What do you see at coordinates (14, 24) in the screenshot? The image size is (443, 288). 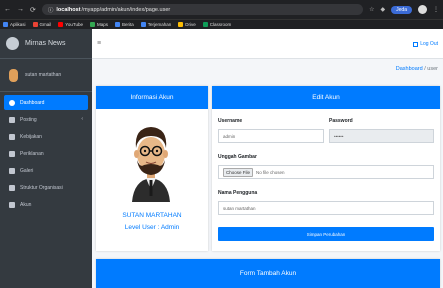 I see `bookmark-item: Aplikasi` at bounding box center [14, 24].